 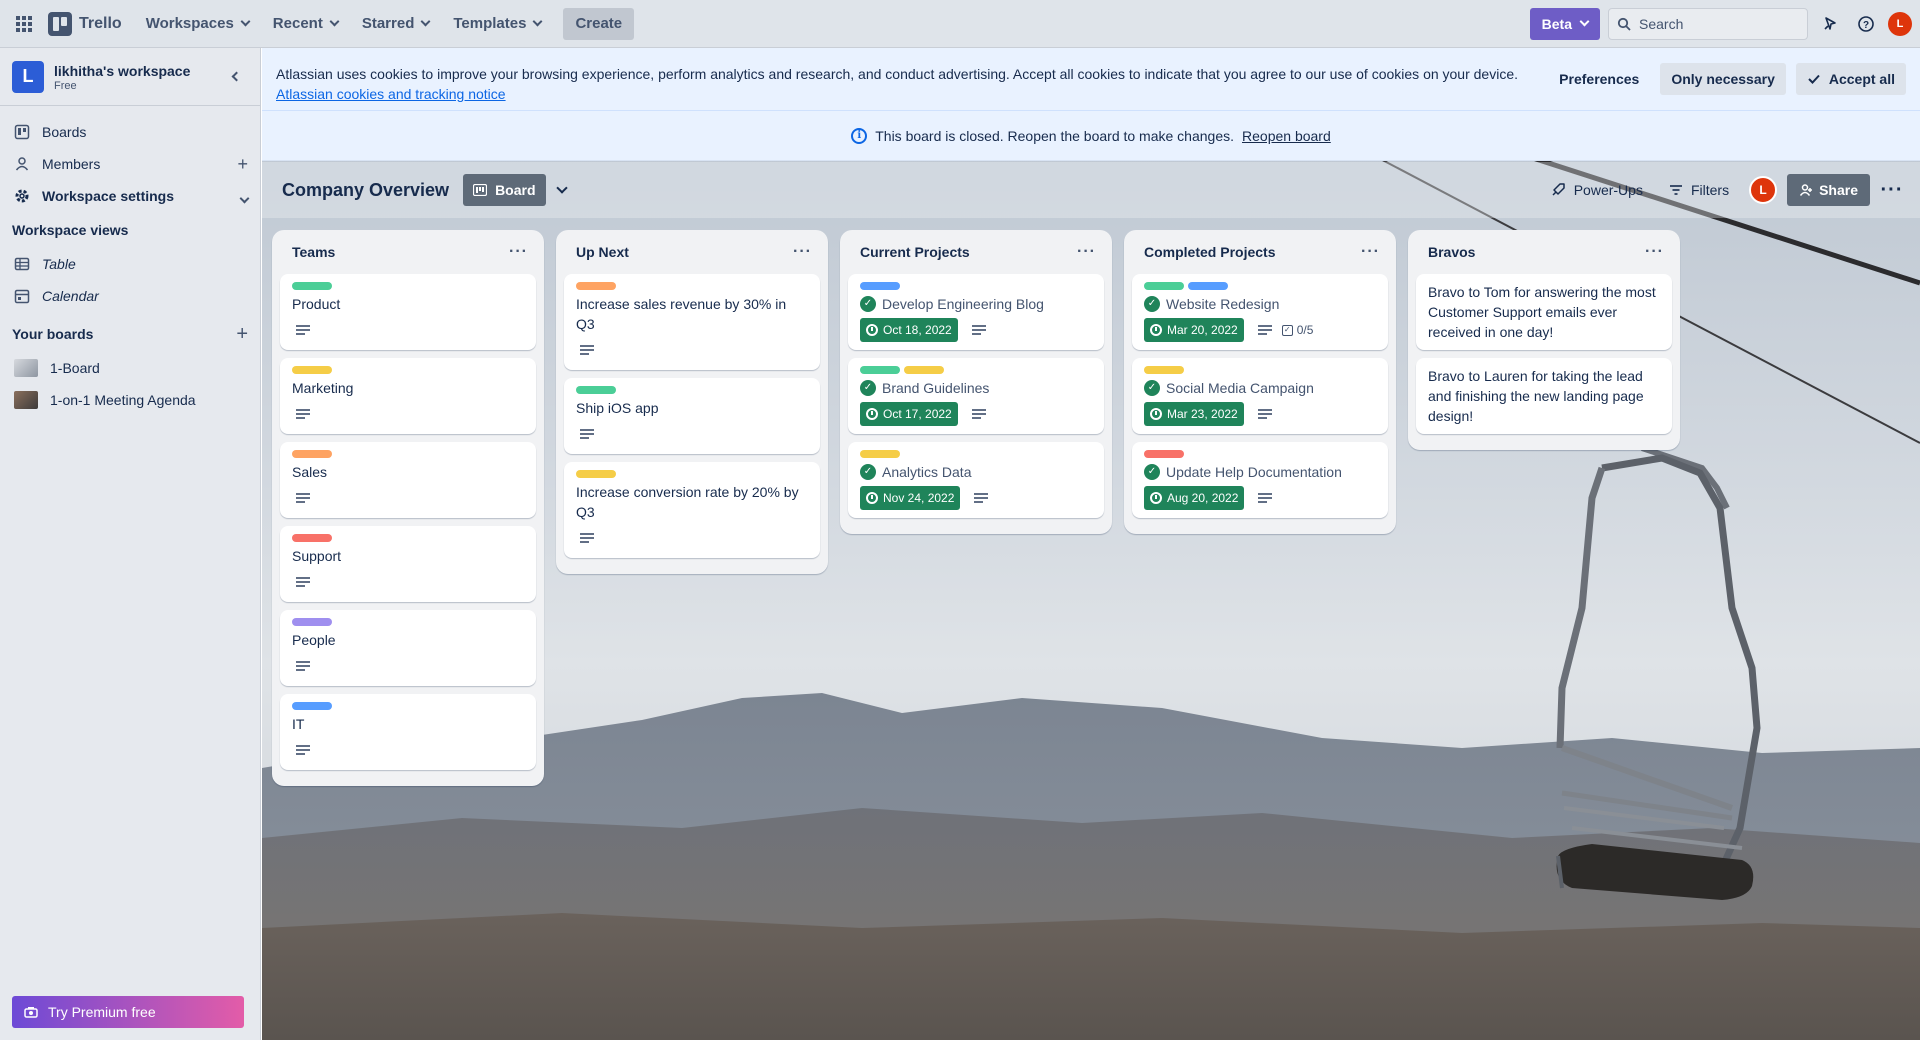 I want to click on card: People, so click(x=408, y=648).